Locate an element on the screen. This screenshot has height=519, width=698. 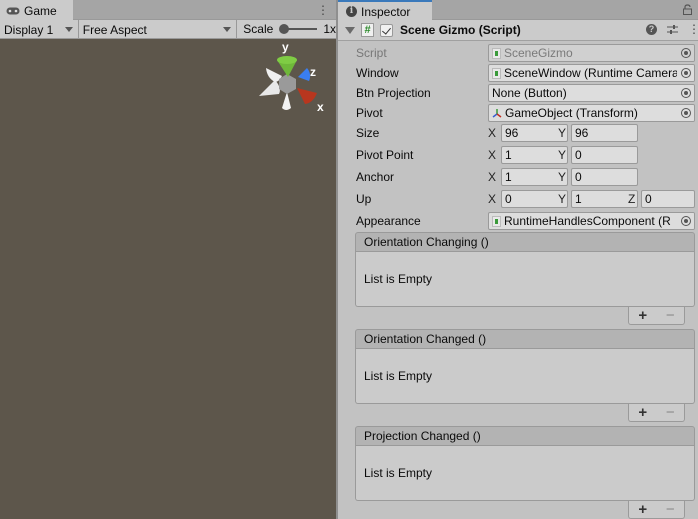
field-script: Script SceneGizmo is located at coordinates (518, 53).